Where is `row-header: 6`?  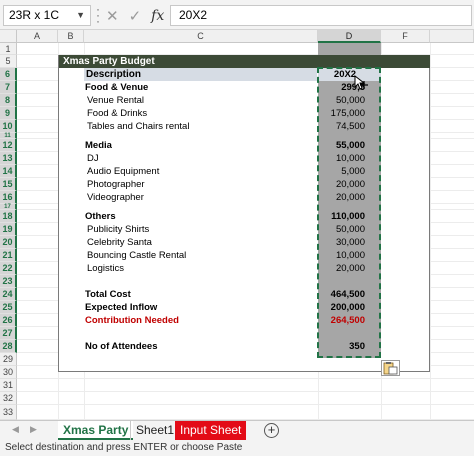
row-header: 6 is located at coordinates (8, 74).